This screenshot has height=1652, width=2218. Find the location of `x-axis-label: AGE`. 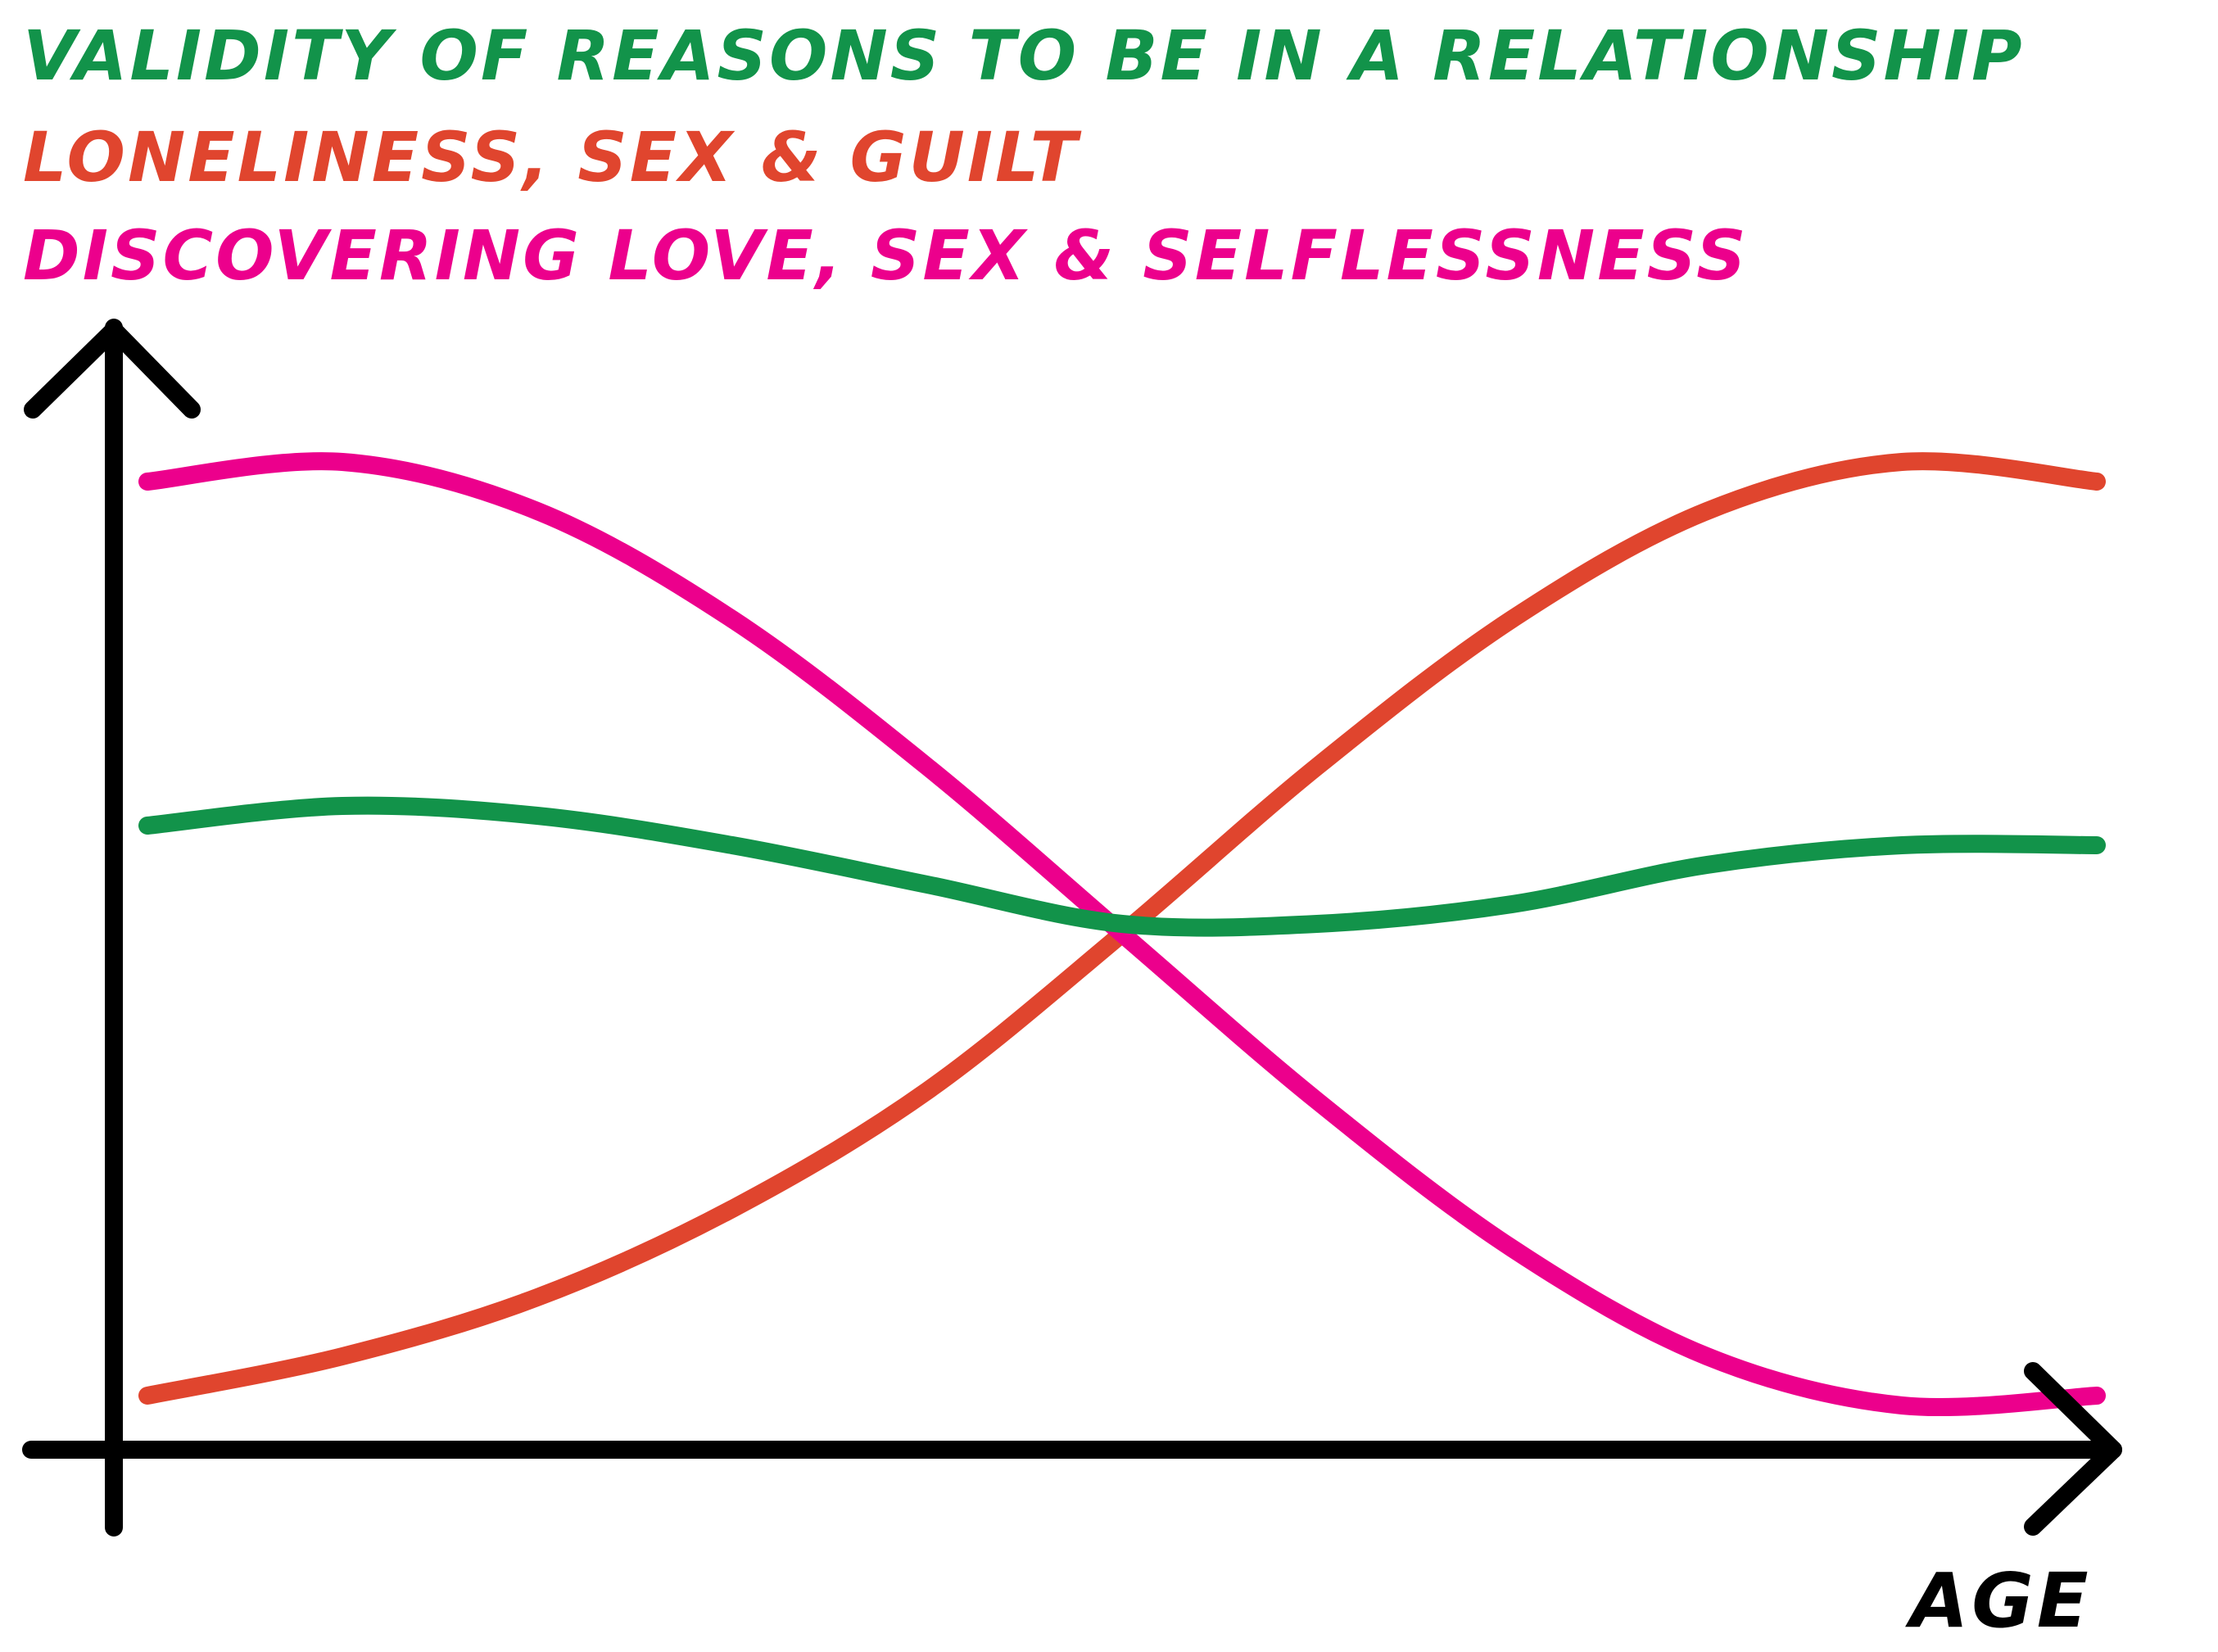

x-axis-label: AGE is located at coordinates (2001, 1601).